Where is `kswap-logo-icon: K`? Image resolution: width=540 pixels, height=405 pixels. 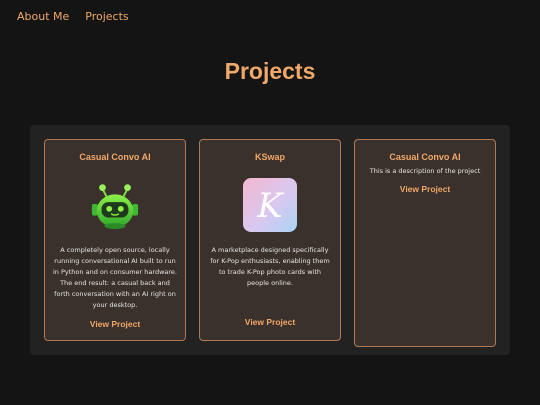
kswap-logo-icon: K is located at coordinates (270, 205).